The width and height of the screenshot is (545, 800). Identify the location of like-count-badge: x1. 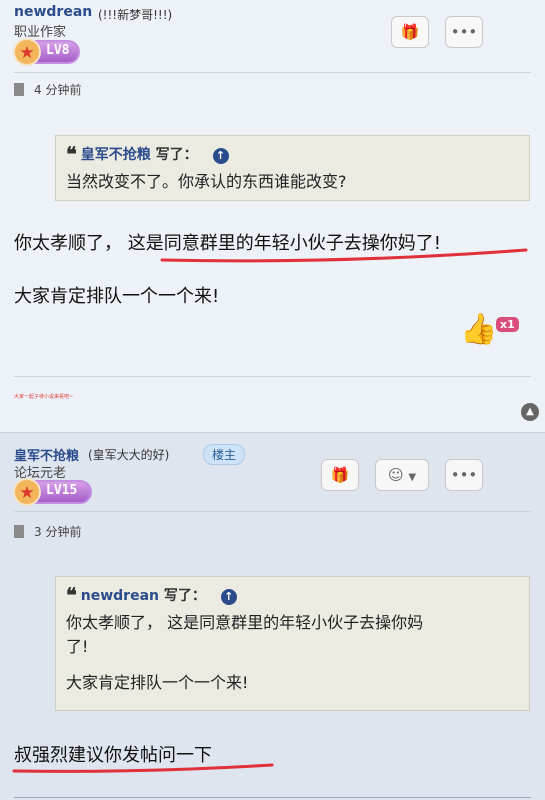
(507, 324).